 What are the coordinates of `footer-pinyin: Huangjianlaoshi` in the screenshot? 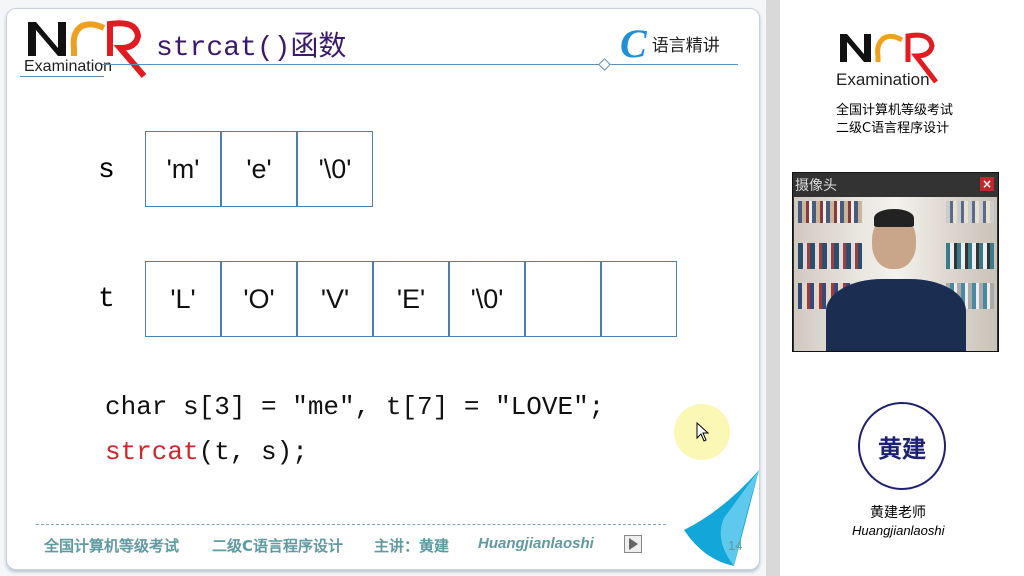 It's located at (536, 543).